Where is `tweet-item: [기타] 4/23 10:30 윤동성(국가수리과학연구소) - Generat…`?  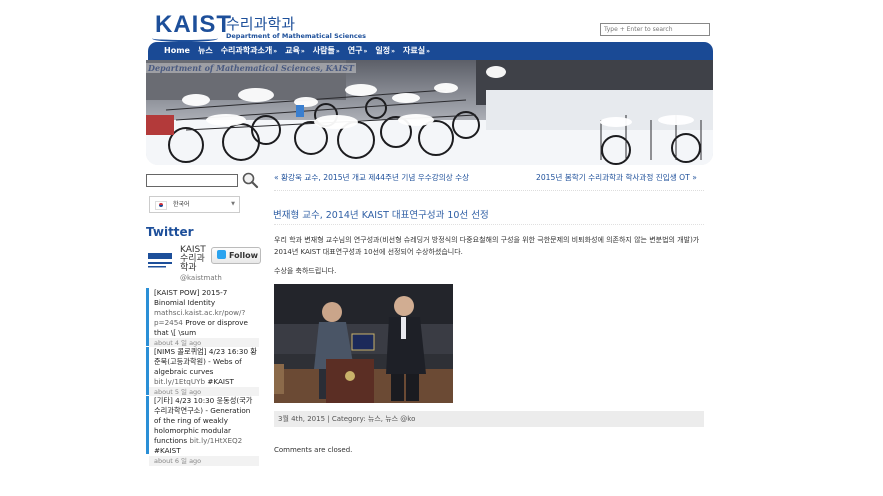 tweet-item: [기타] 4/23 10:30 윤동성(국가수리과학연구소) - Generat… is located at coordinates (202, 431).